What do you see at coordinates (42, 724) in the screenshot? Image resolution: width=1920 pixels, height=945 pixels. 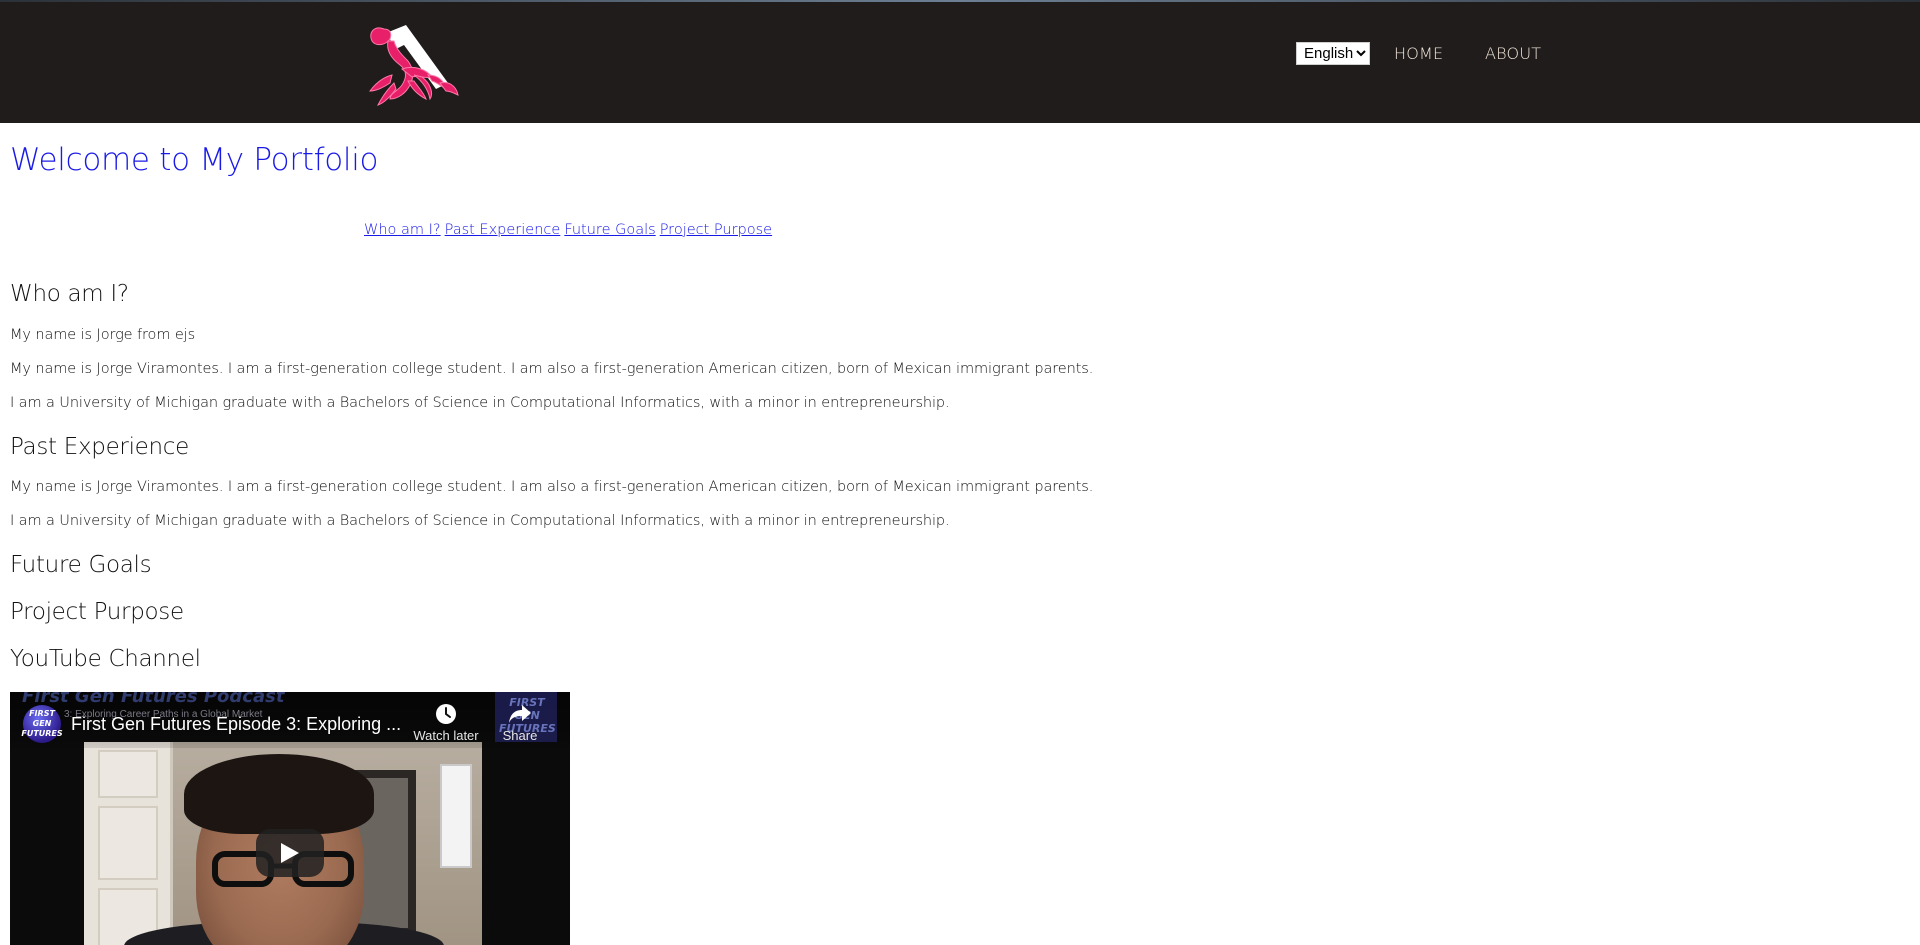 I see `channel-avatar: FIRST GEN FUTURES` at bounding box center [42, 724].